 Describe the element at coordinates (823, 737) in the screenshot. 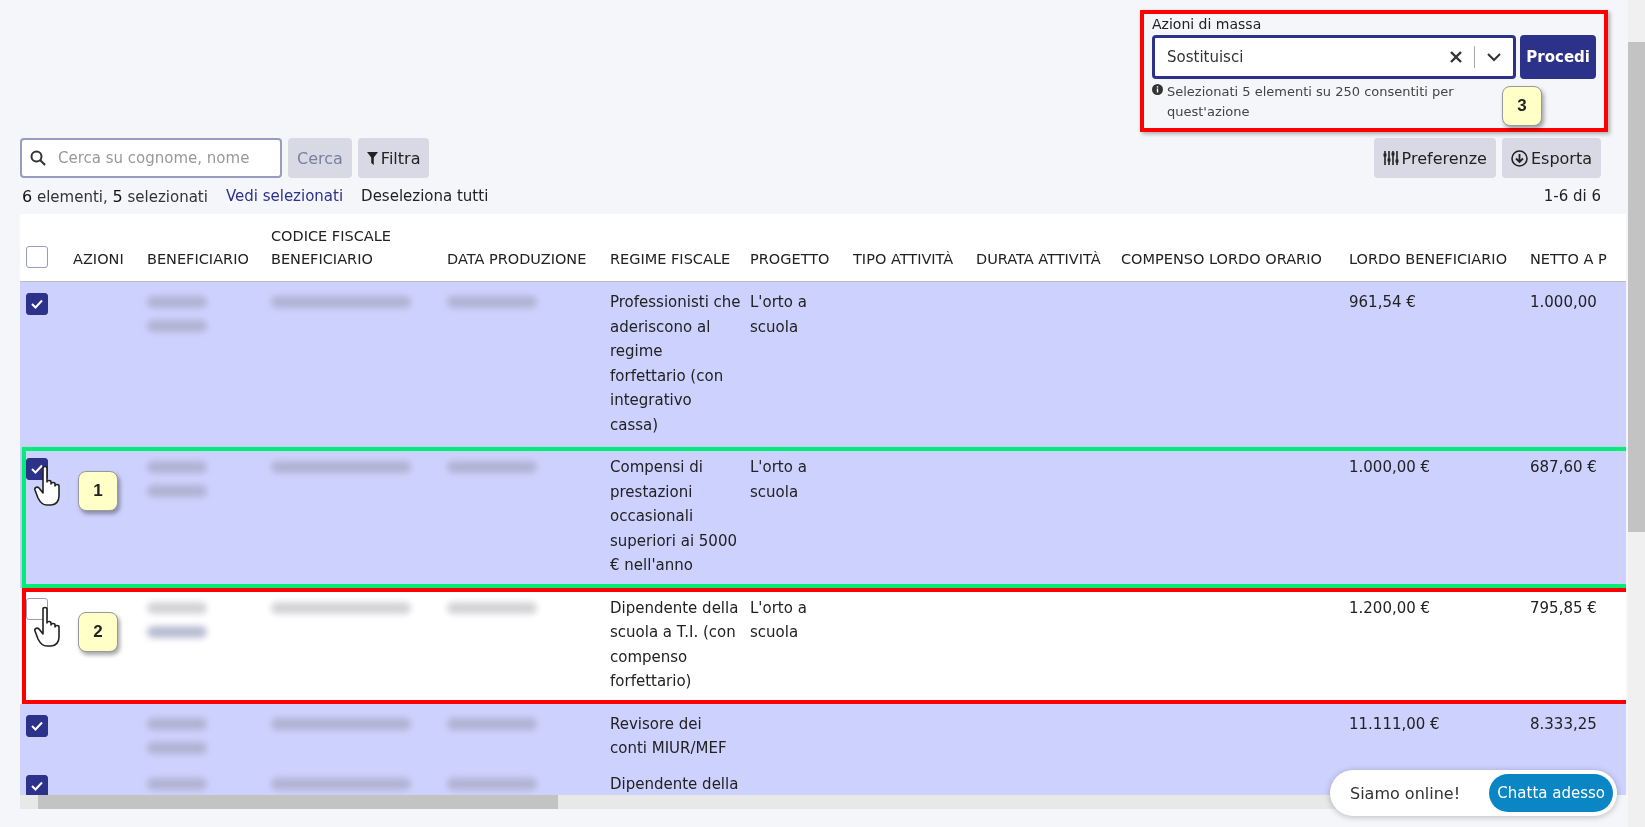

I see `table-row: Revisore dei conti MIUR/MEF 11.111,00 € 8.333,25` at that location.